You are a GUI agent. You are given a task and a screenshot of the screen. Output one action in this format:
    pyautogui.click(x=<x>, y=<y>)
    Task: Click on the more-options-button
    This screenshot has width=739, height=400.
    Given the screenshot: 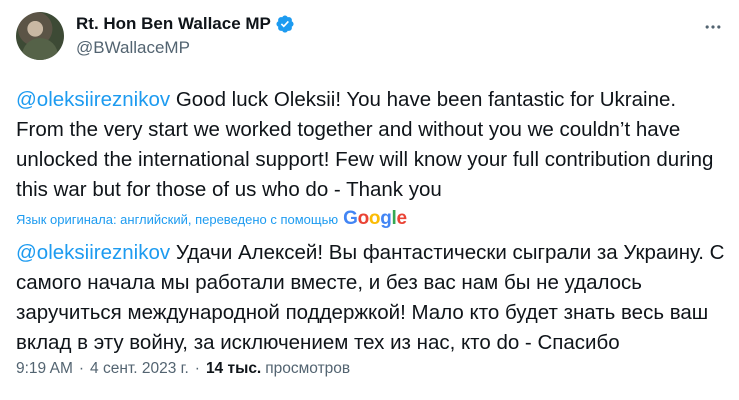 What is the action you would take?
    pyautogui.click(x=713, y=27)
    